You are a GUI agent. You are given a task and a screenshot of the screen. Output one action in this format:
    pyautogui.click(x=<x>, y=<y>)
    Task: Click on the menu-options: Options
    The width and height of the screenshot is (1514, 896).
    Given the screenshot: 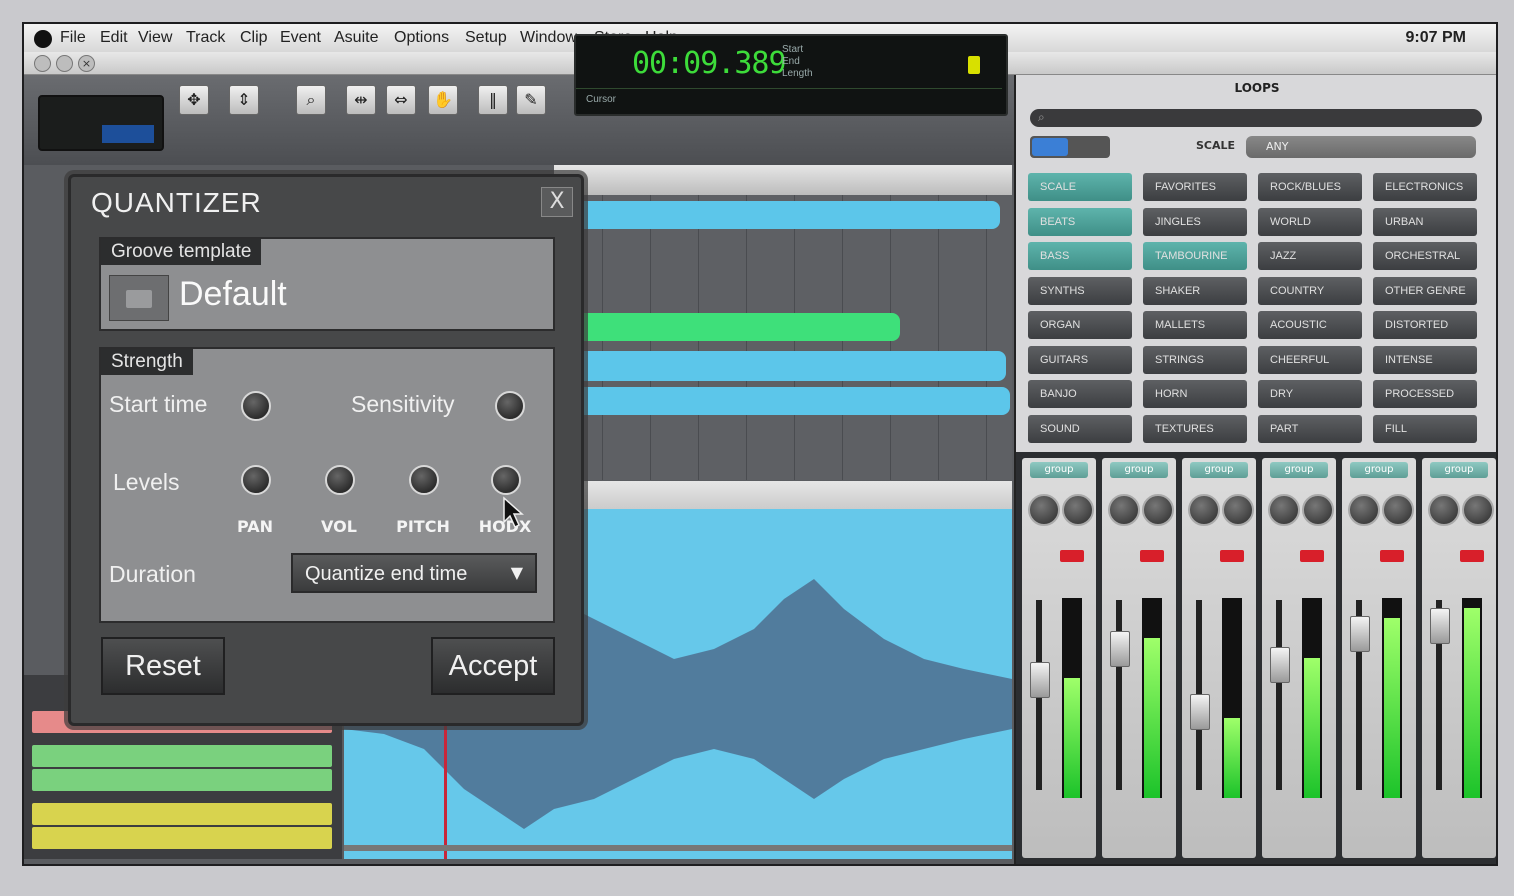 What is the action you would take?
    pyautogui.click(x=421, y=38)
    